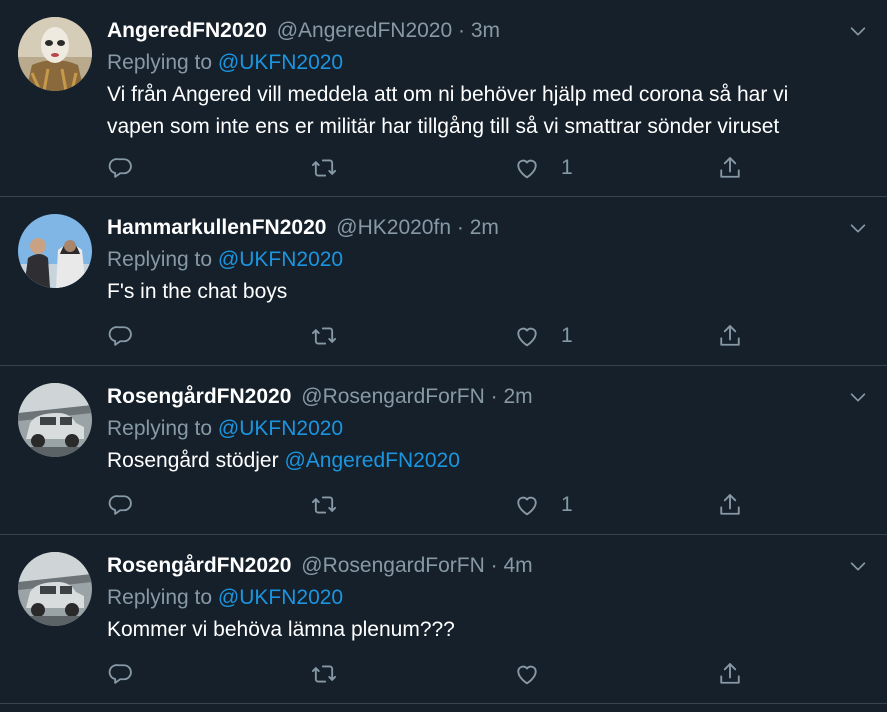 The image size is (887, 712). Describe the element at coordinates (193, 460) in the screenshot. I see `tweet-text-prefix: Rosengård stödjer` at that location.